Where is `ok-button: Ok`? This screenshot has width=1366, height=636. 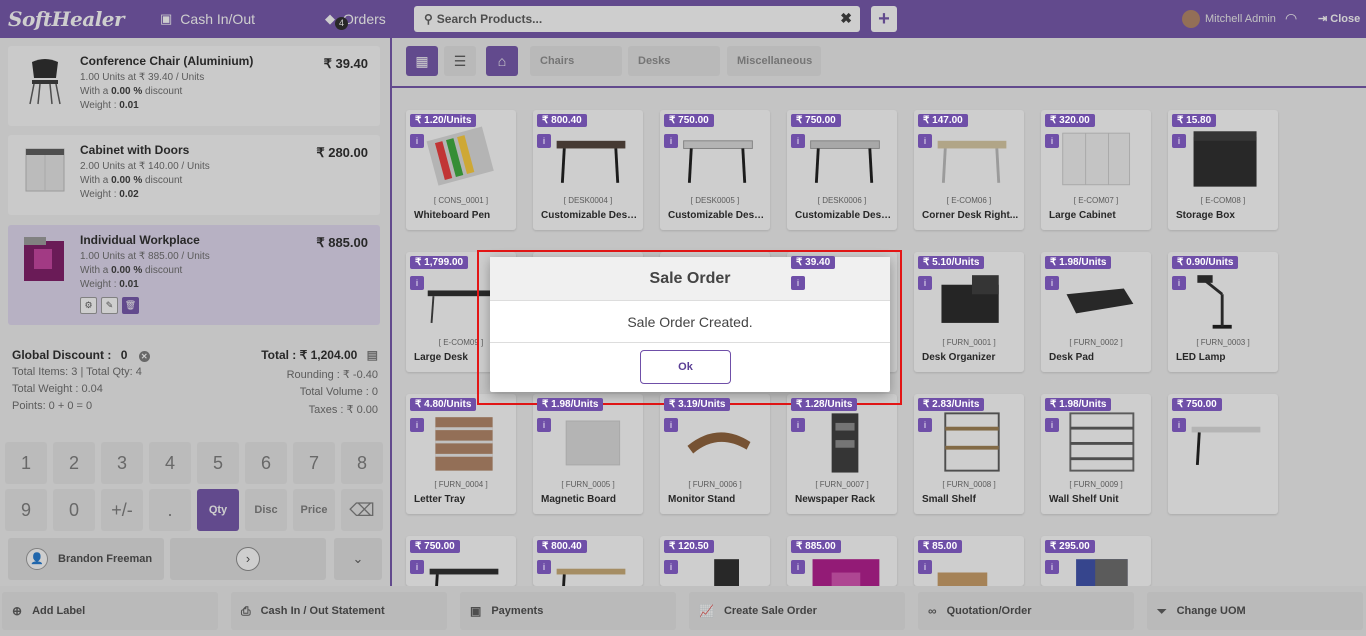 ok-button: Ok is located at coordinates (685, 367).